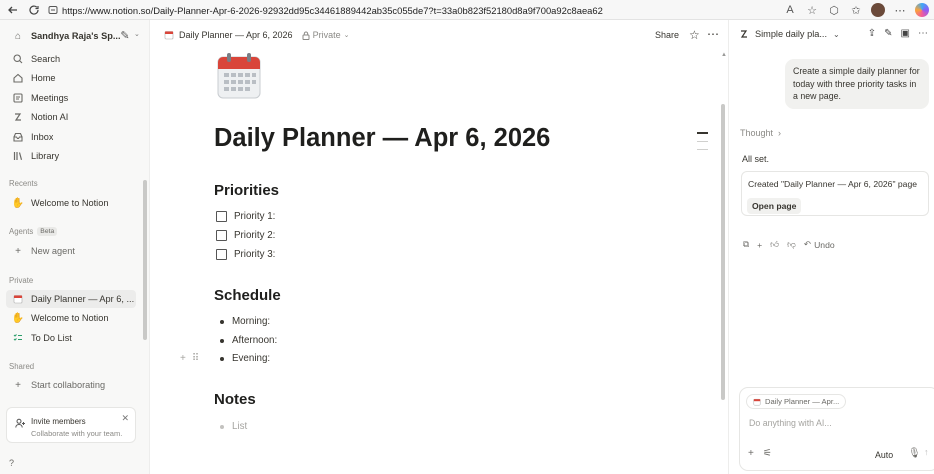 The image size is (934, 474). What do you see at coordinates (71, 117) in the screenshot?
I see `sidebar-item-notion-ai: Notion AI` at bounding box center [71, 117].